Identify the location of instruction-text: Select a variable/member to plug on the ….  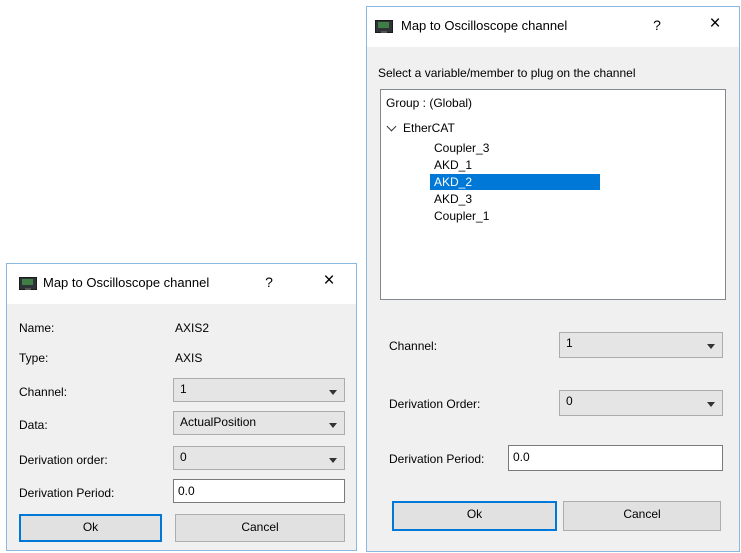
(507, 73).